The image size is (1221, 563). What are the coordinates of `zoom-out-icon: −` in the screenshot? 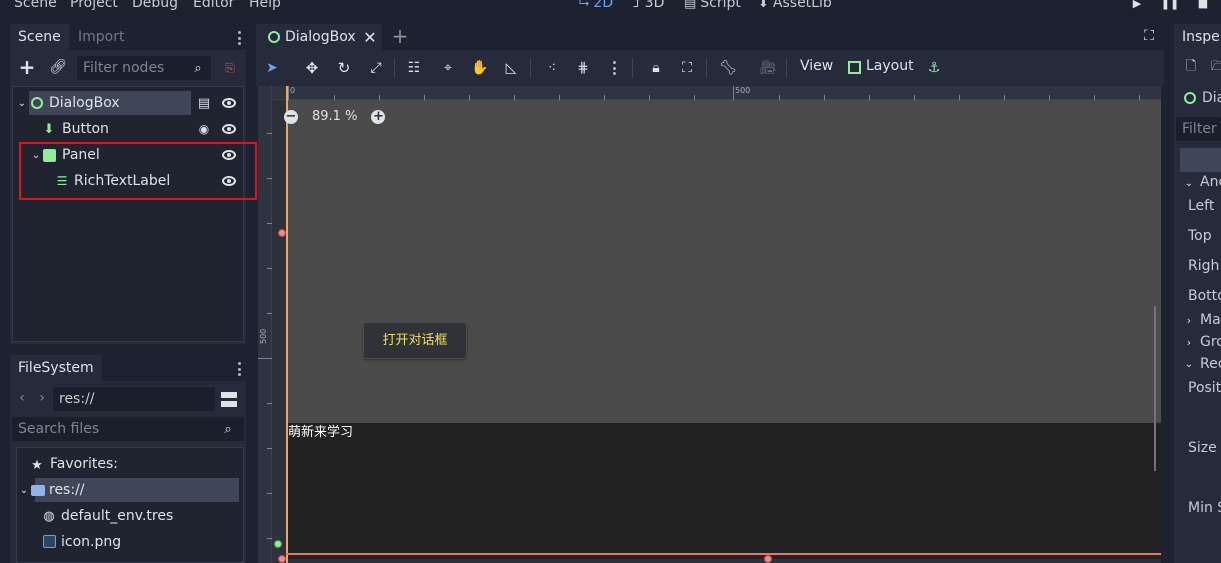 It's located at (291, 116).